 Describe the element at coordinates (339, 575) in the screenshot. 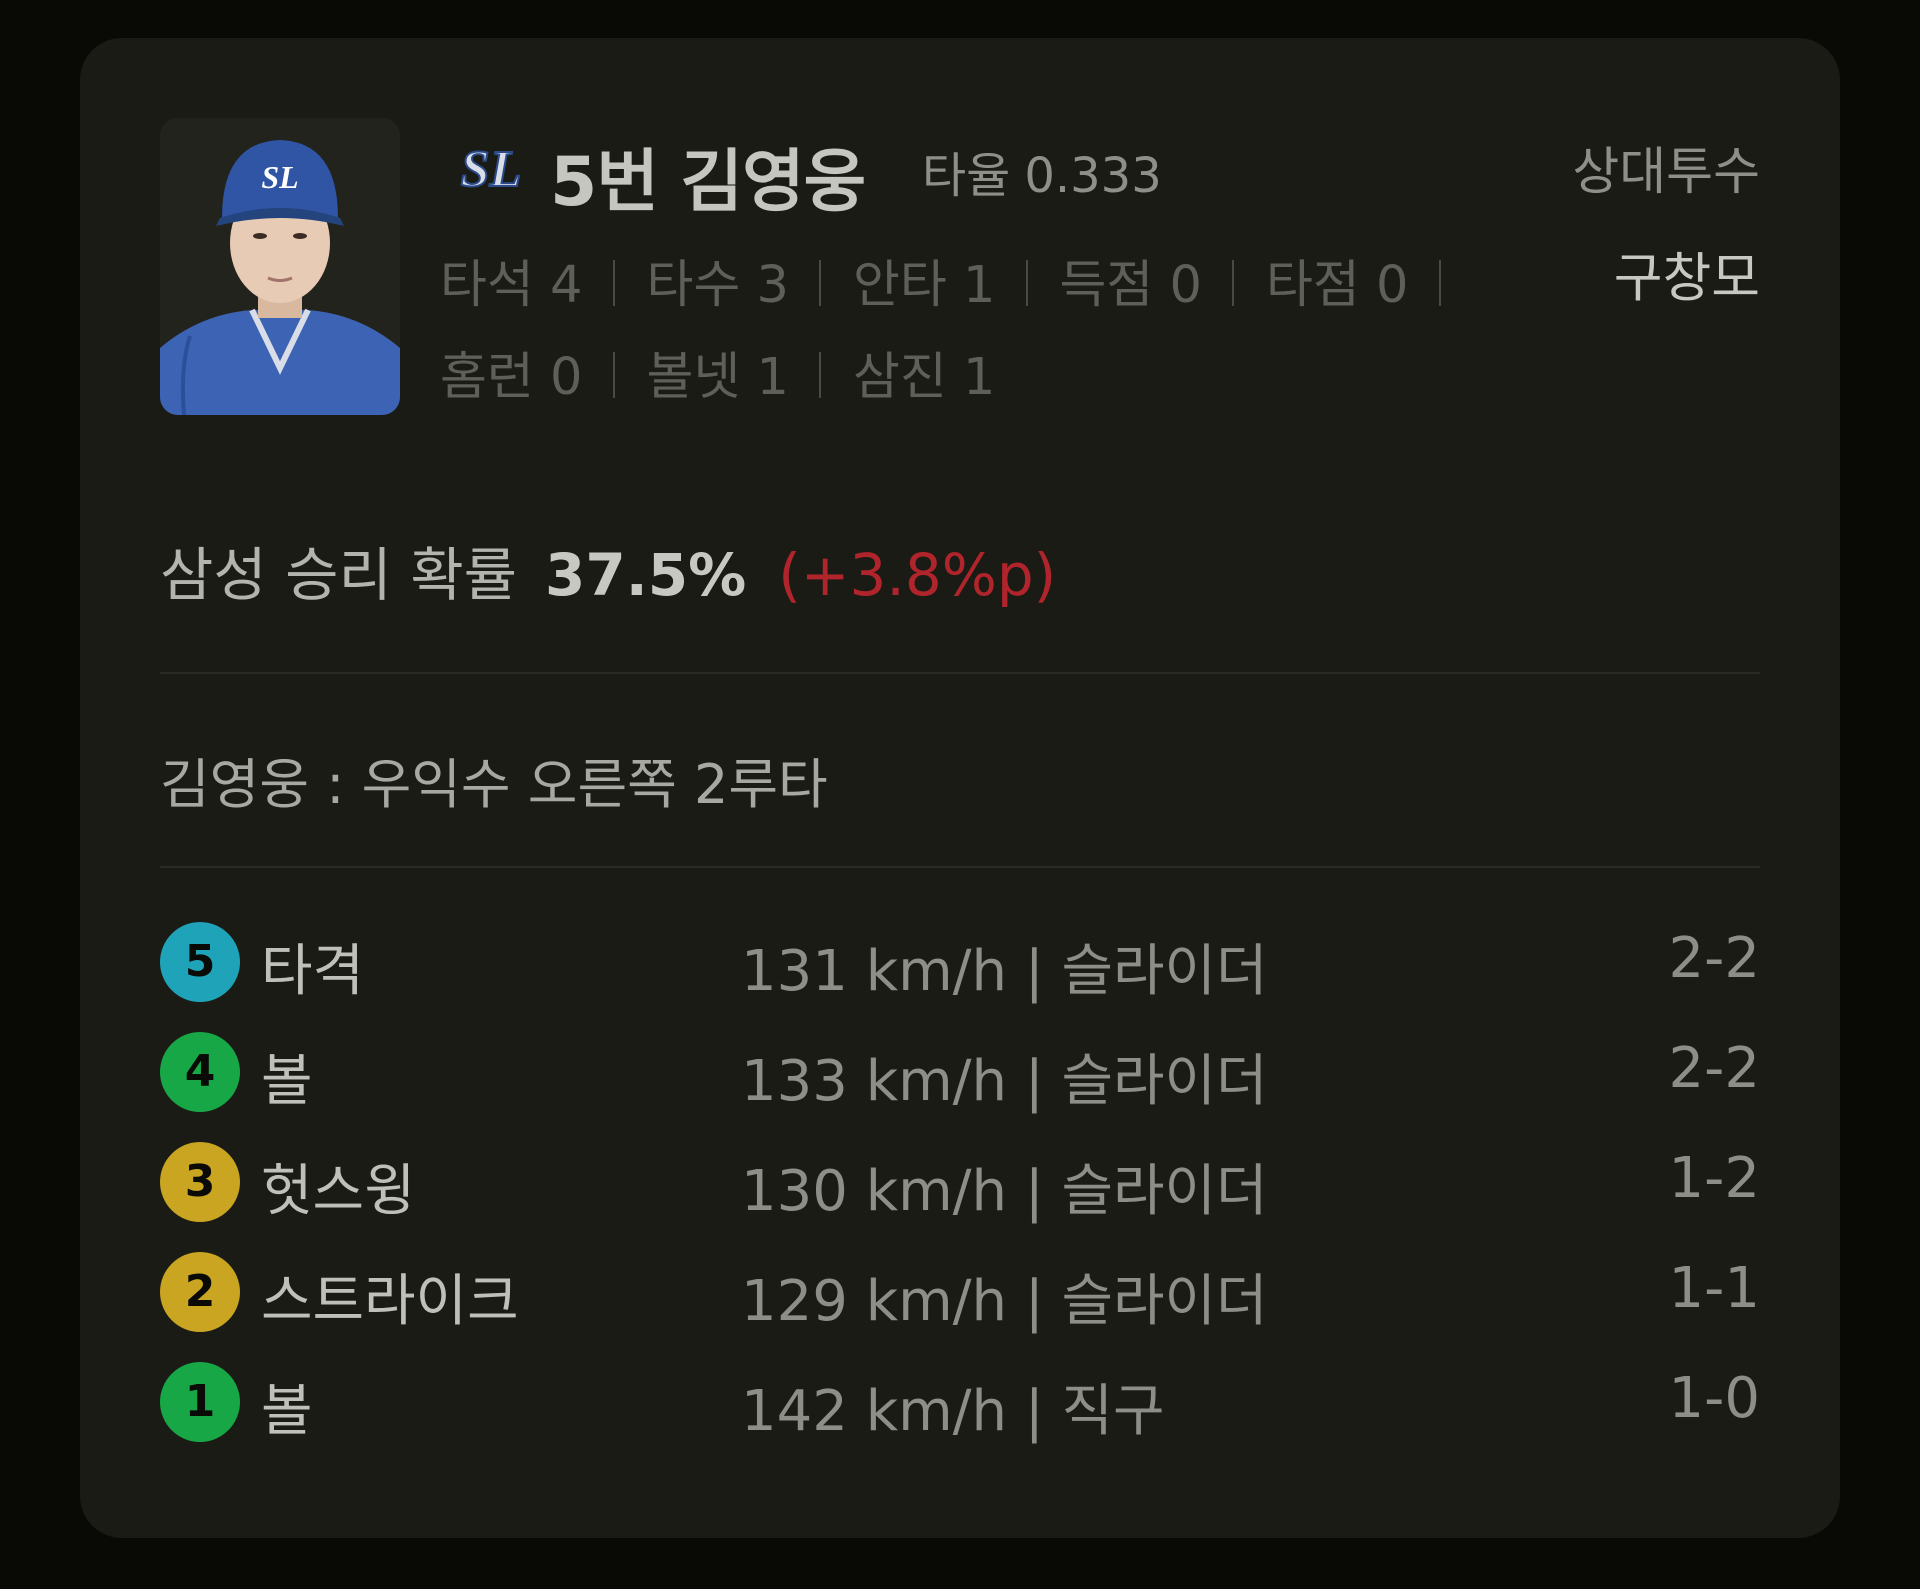

I see `win-probability-label: 삼성 승리 확률` at that location.